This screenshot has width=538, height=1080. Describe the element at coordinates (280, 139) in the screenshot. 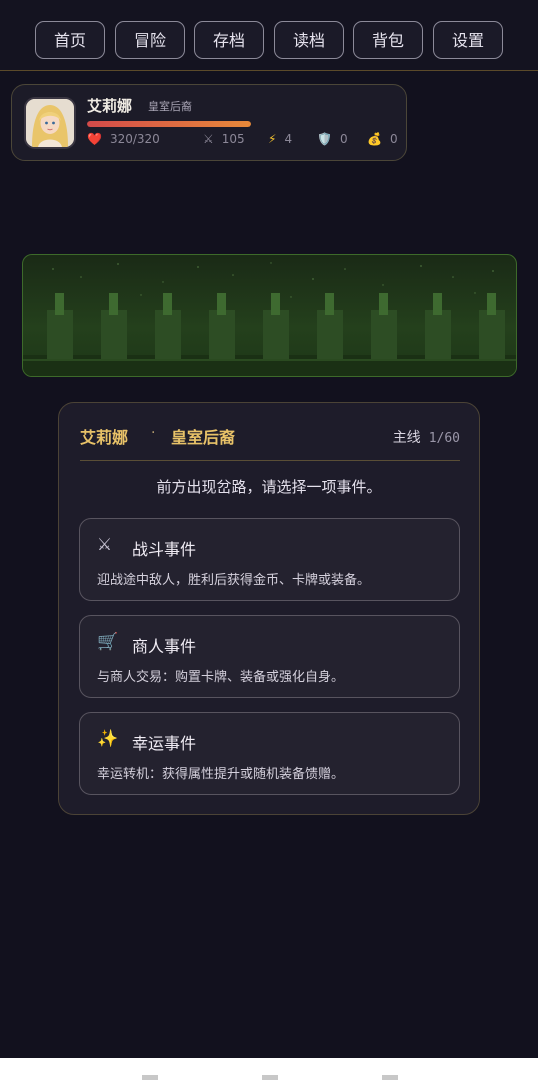

I see `energy-stat: ⚡ 4` at that location.